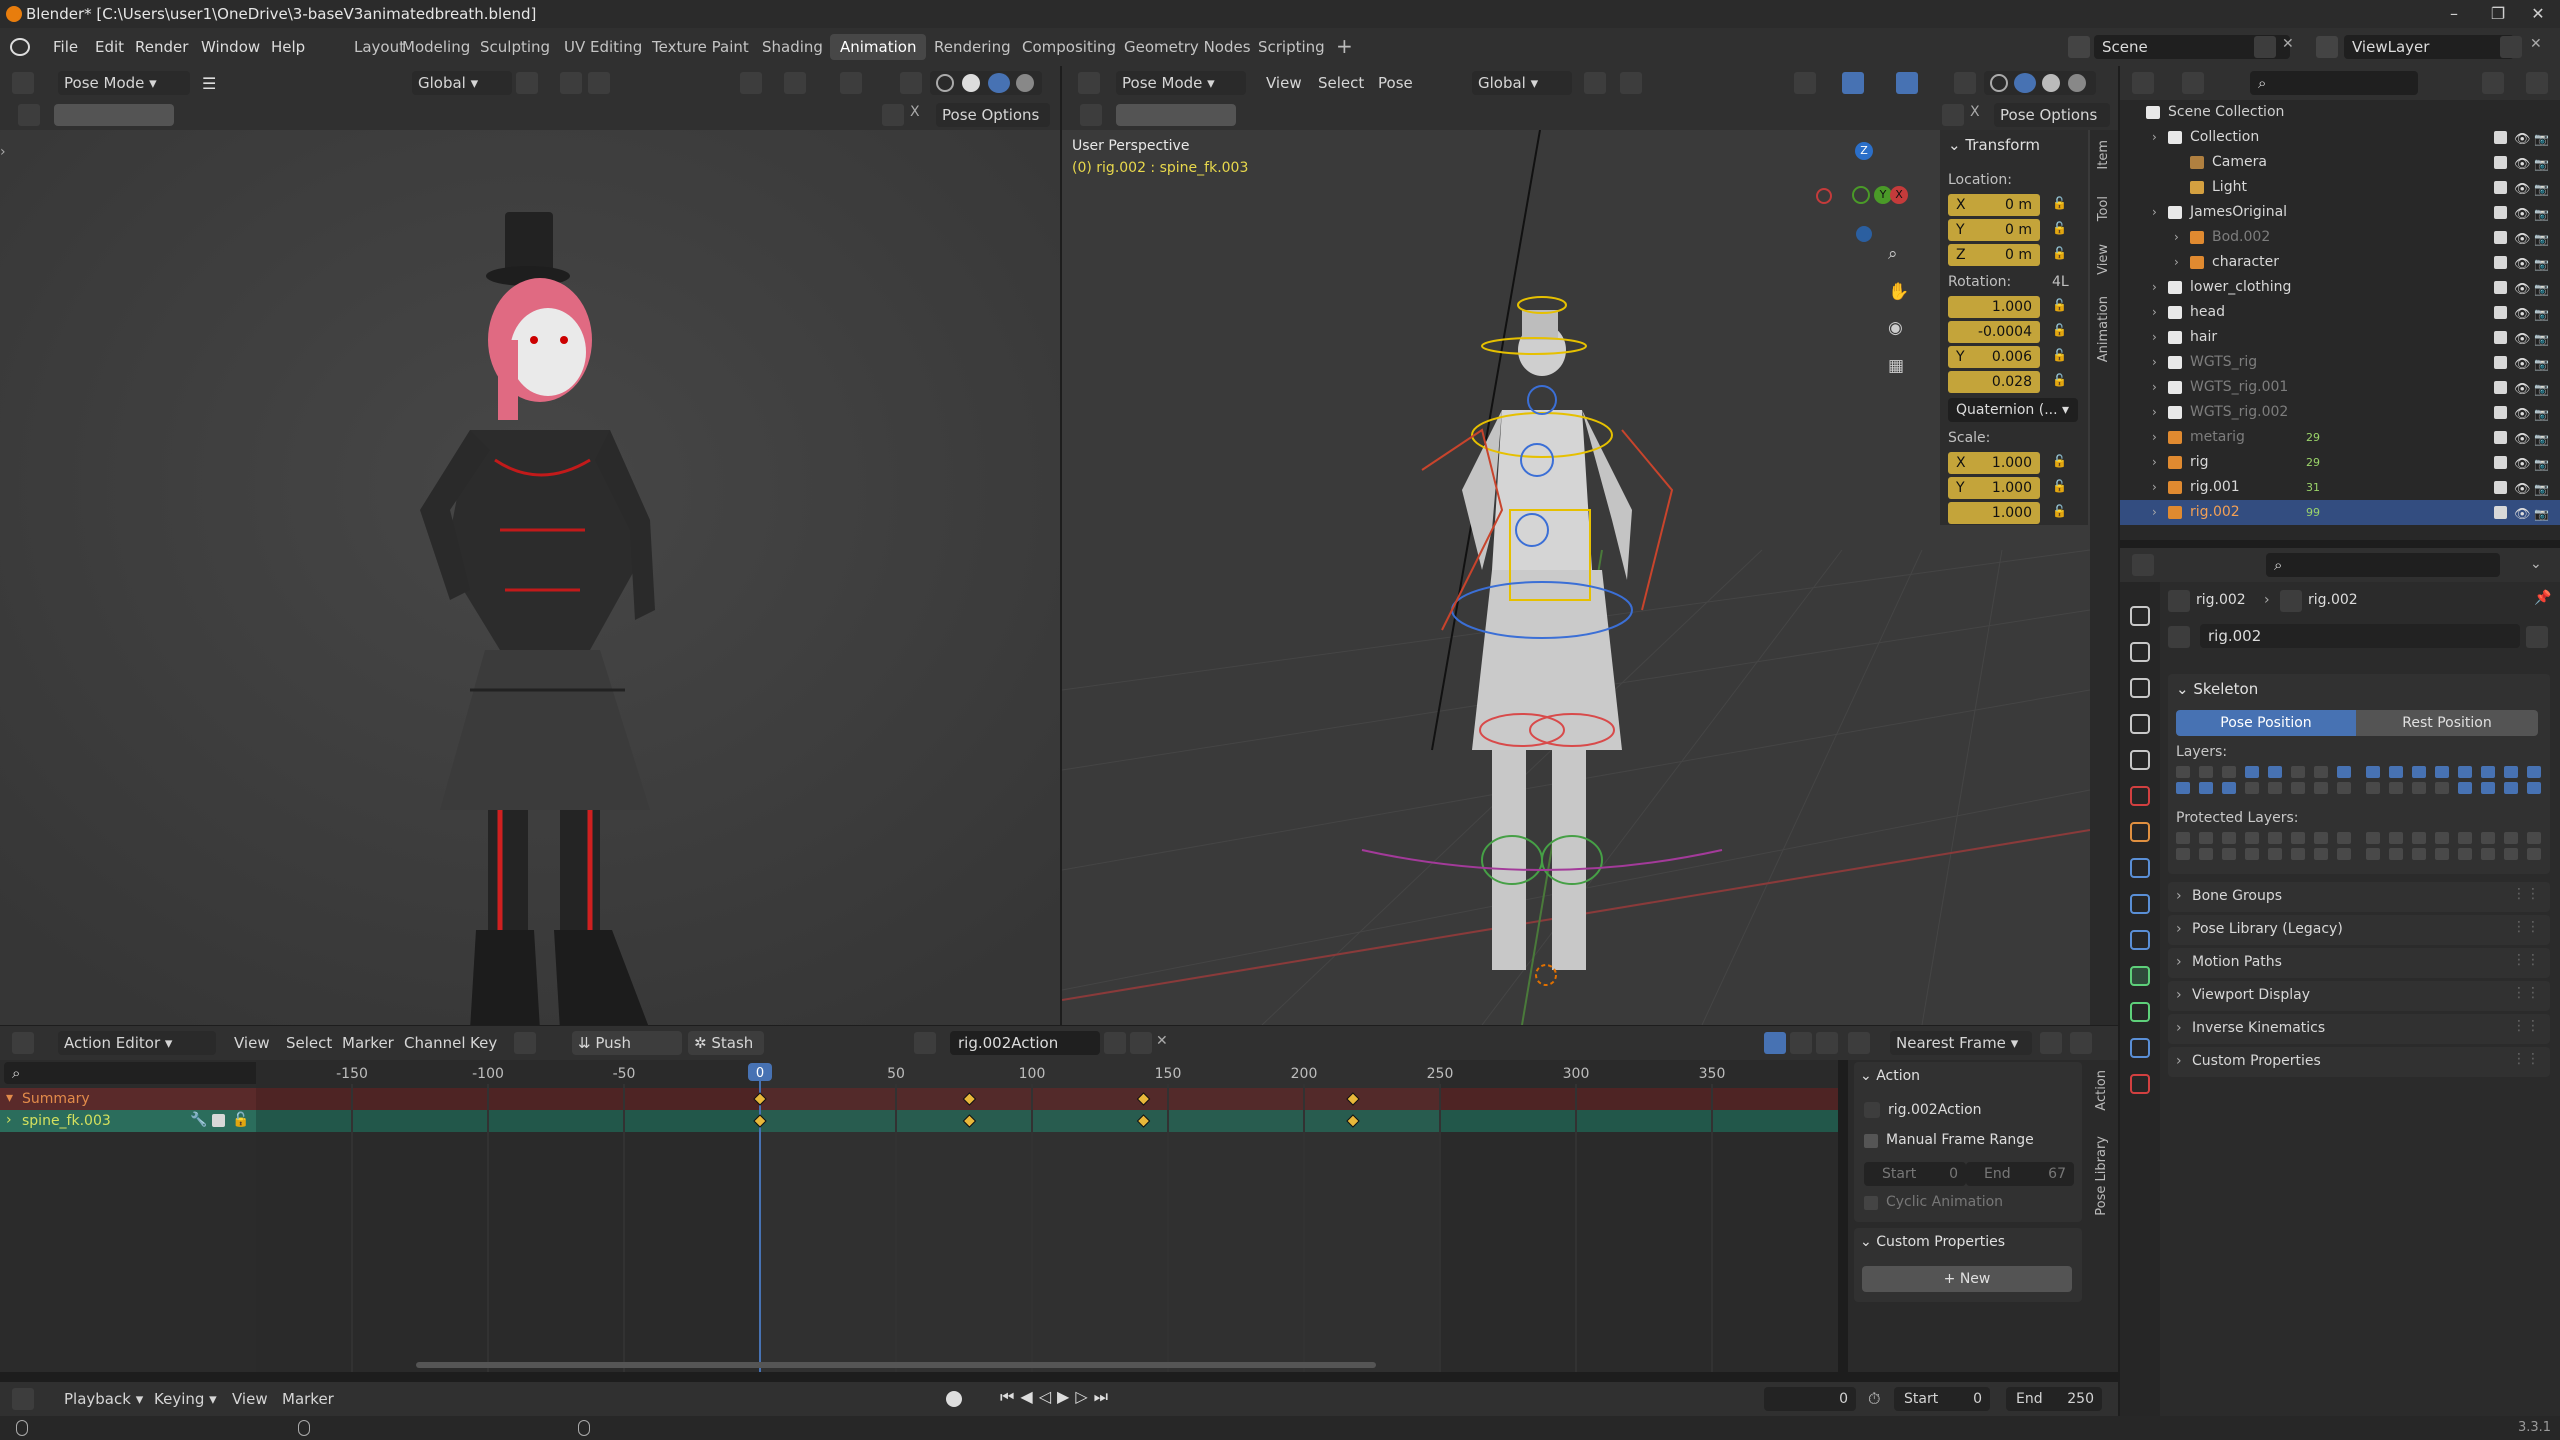 This screenshot has width=2560, height=1440. What do you see at coordinates (527, 83) in the screenshot?
I see `pivot-icon` at bounding box center [527, 83].